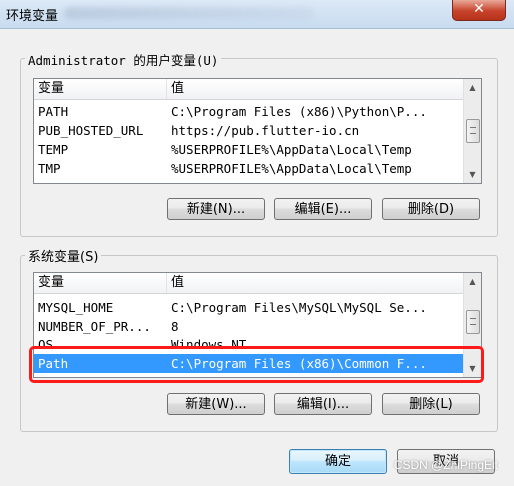 The height and width of the screenshot is (486, 514). Describe the element at coordinates (32, 16) in the screenshot. I see `window-title: 环境变量` at that location.